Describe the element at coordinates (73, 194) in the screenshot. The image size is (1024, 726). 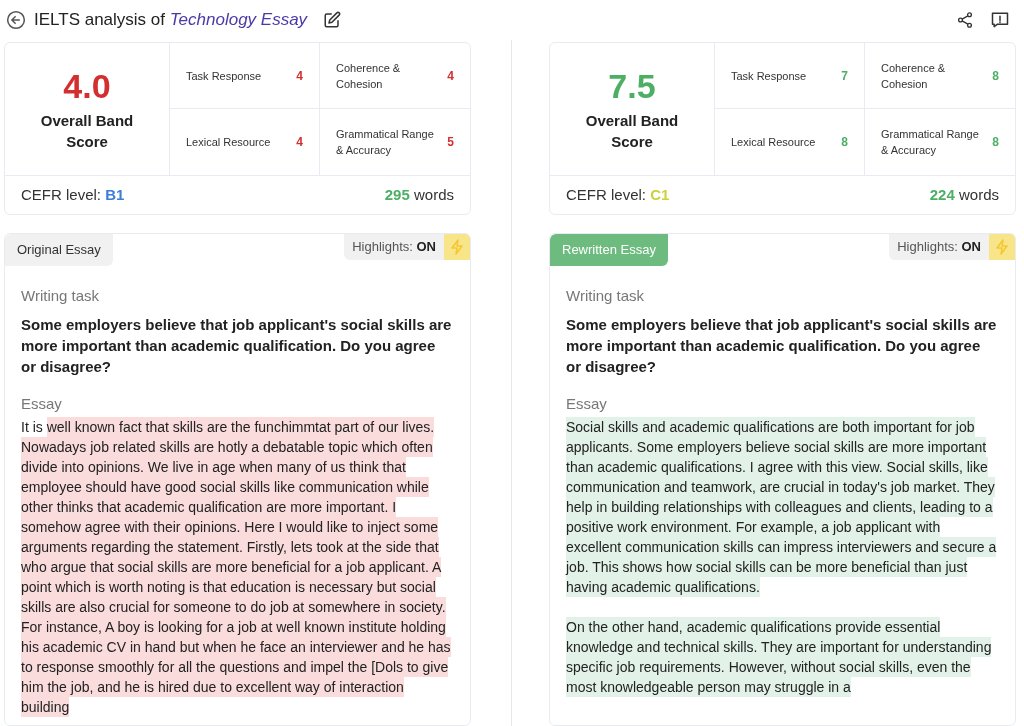
I see `cefr-level: CEFR level: B1` at that location.